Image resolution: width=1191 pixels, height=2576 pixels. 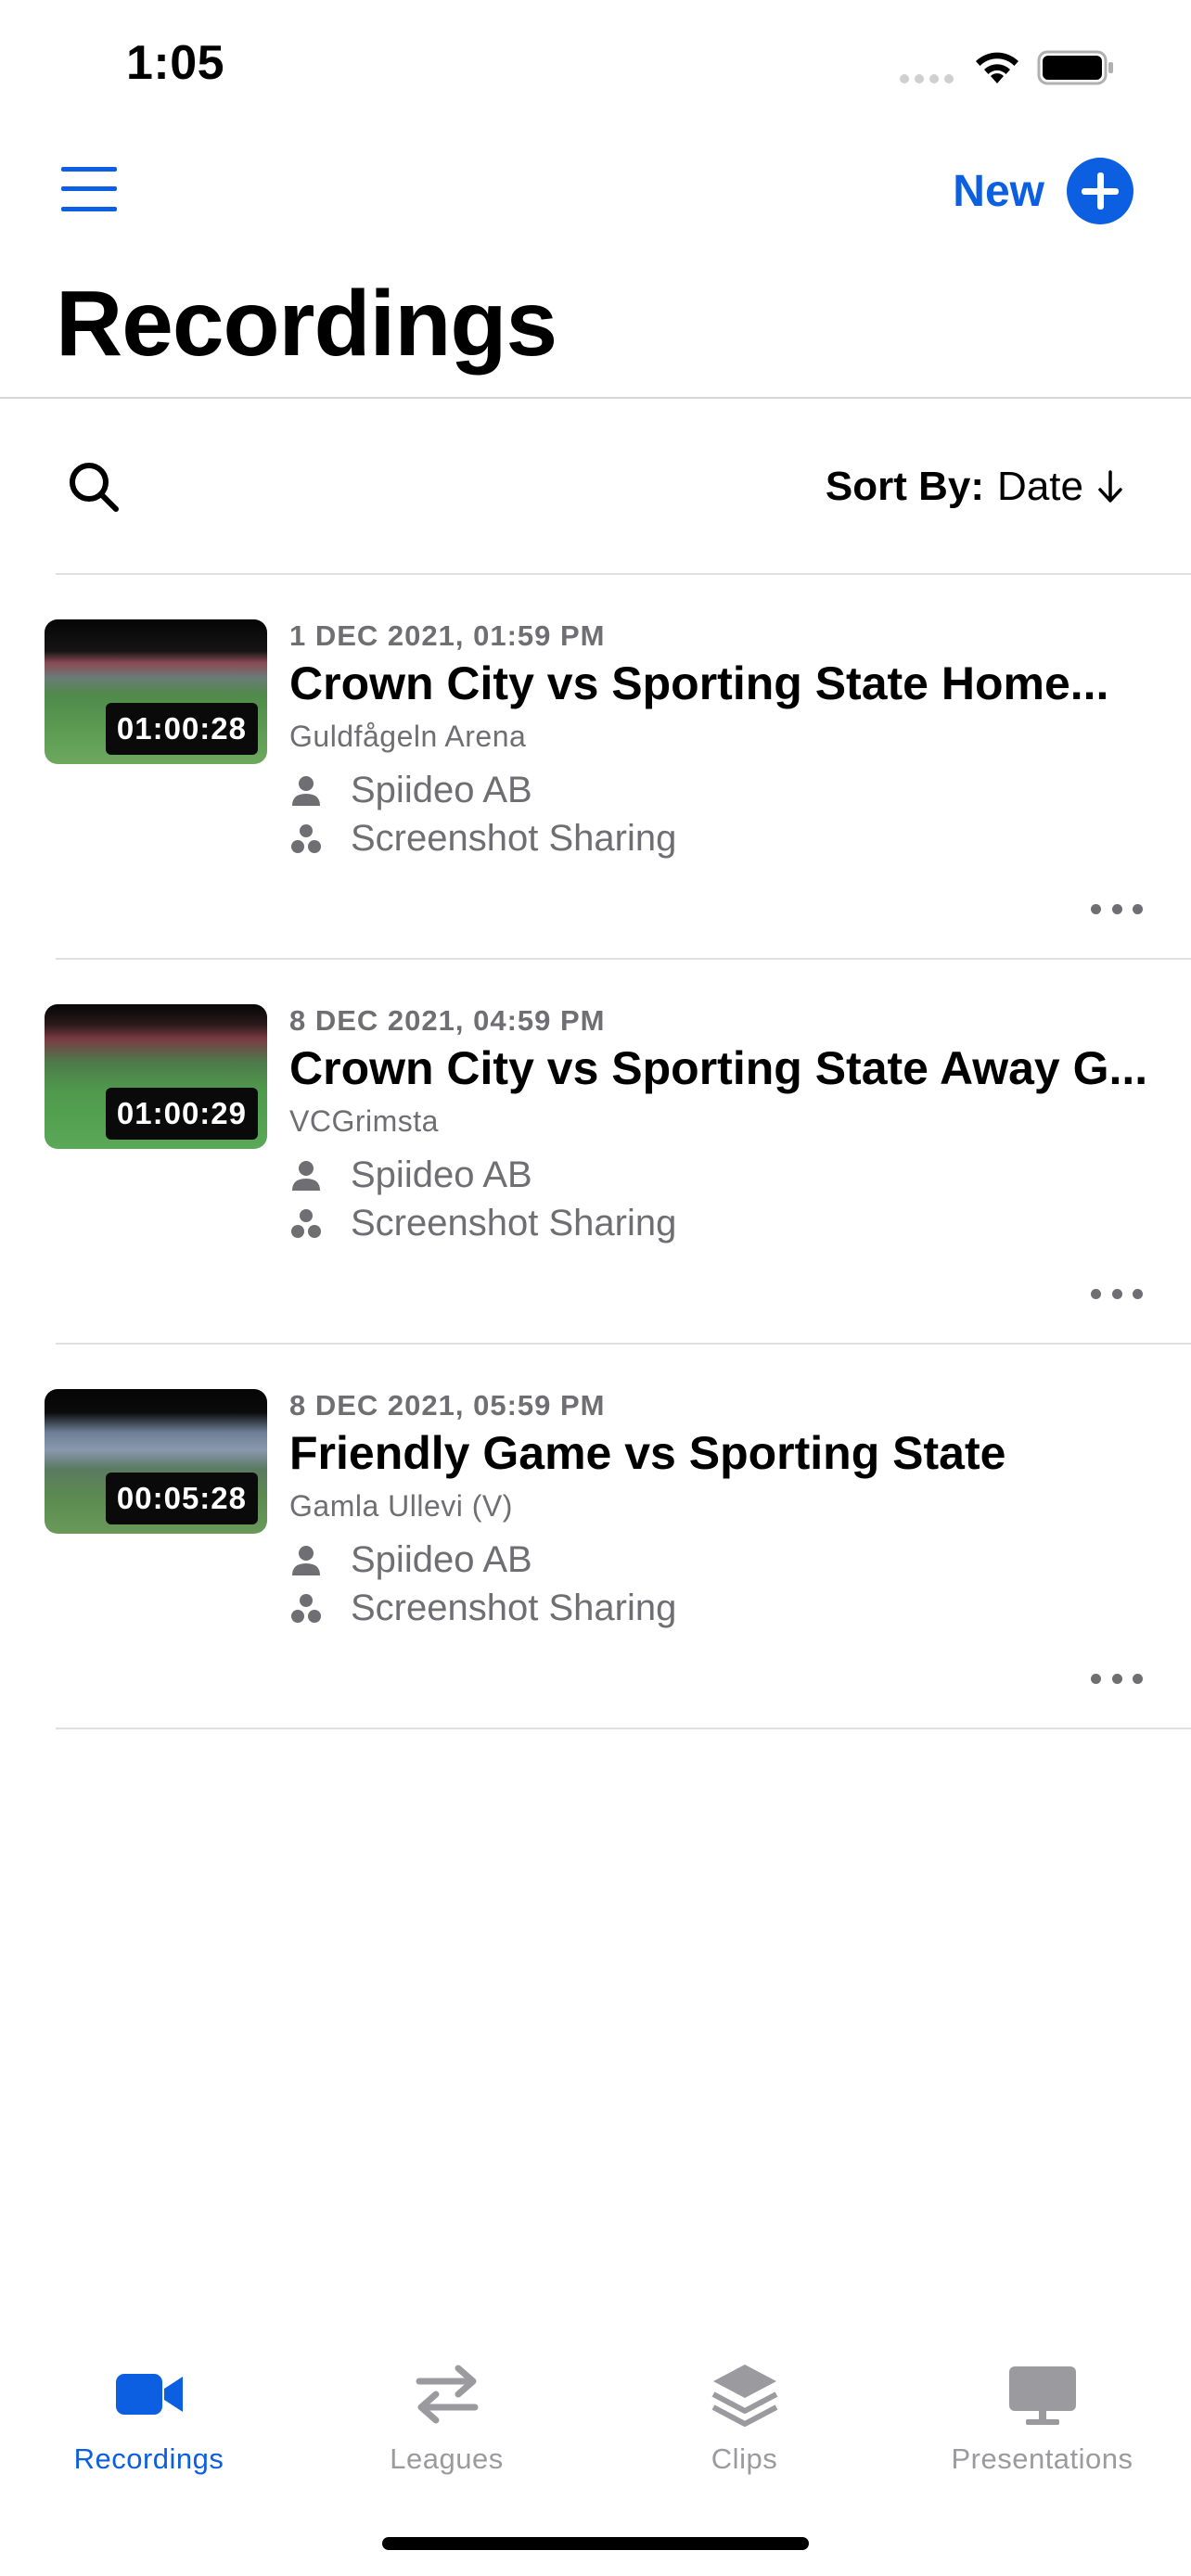 I want to click on hamburger-menu-icon, so click(x=89, y=189).